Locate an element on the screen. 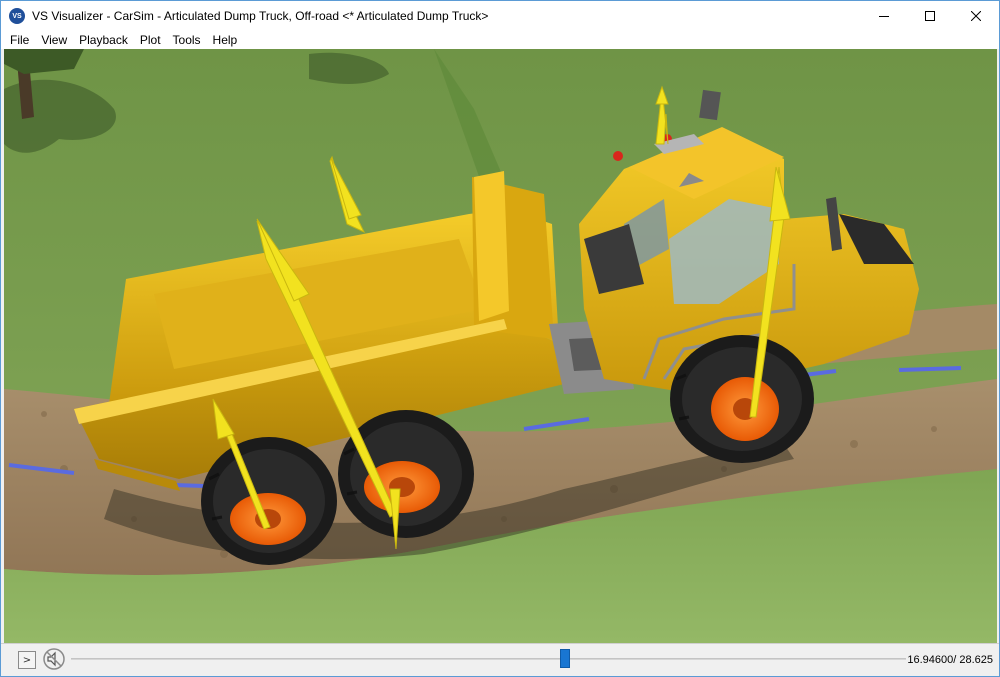 The height and width of the screenshot is (677, 1000). close-icon is located at coordinates (976, 16).